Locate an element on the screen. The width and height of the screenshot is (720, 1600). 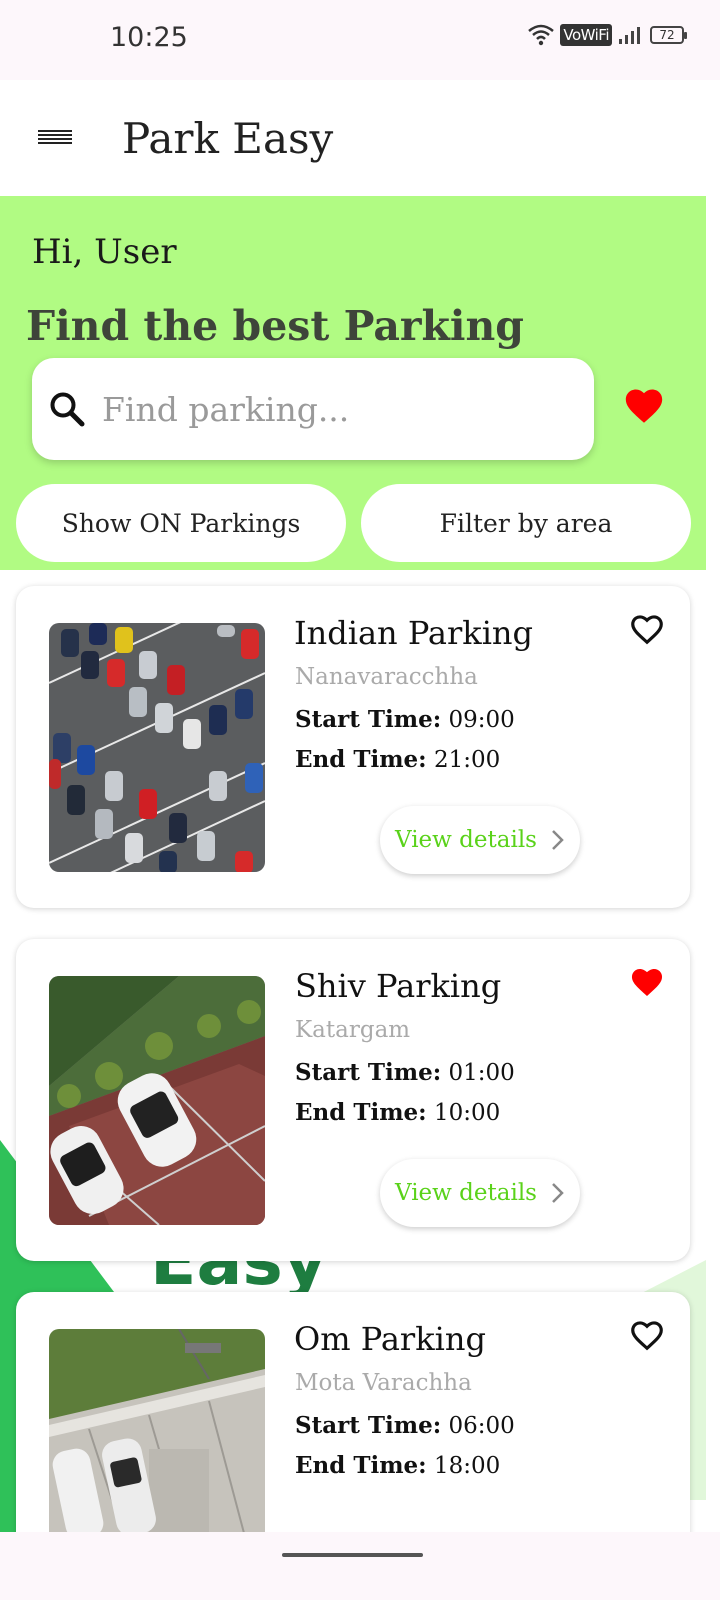
status-icons: VoWiFi 72 is located at coordinates (607, 35).